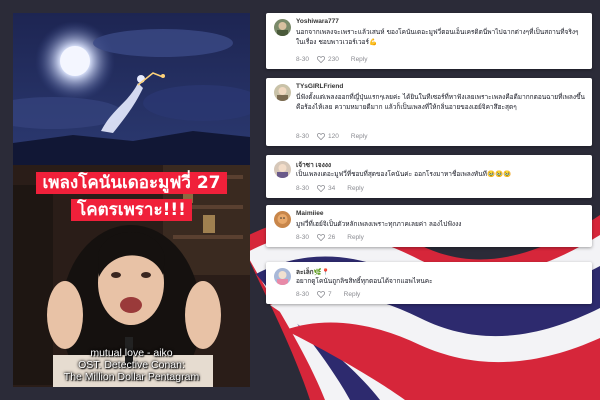  I want to click on like-count: 230, so click(333, 59).